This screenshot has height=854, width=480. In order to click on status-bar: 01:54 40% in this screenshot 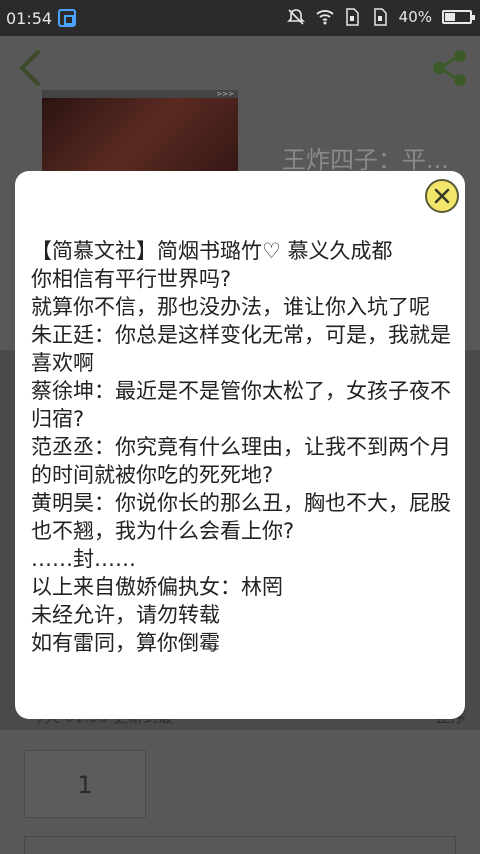, I will do `click(240, 18)`.